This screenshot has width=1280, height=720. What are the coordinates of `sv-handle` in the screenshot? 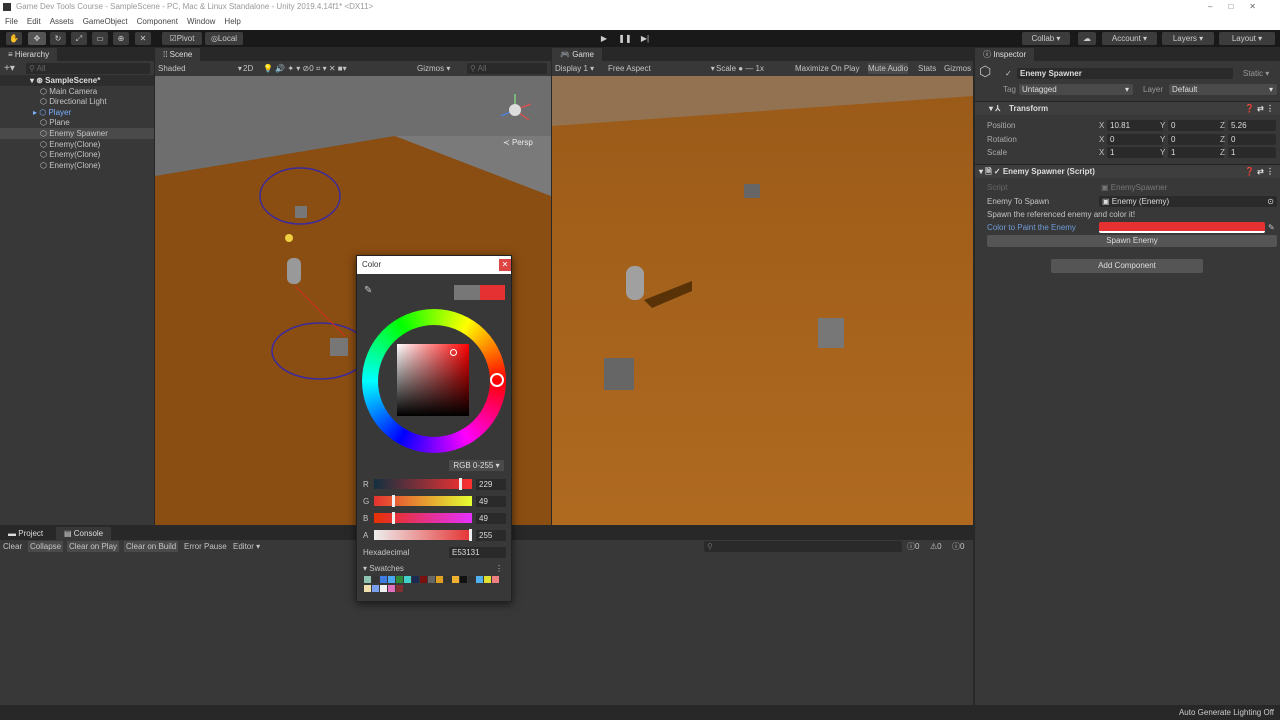 It's located at (453, 352).